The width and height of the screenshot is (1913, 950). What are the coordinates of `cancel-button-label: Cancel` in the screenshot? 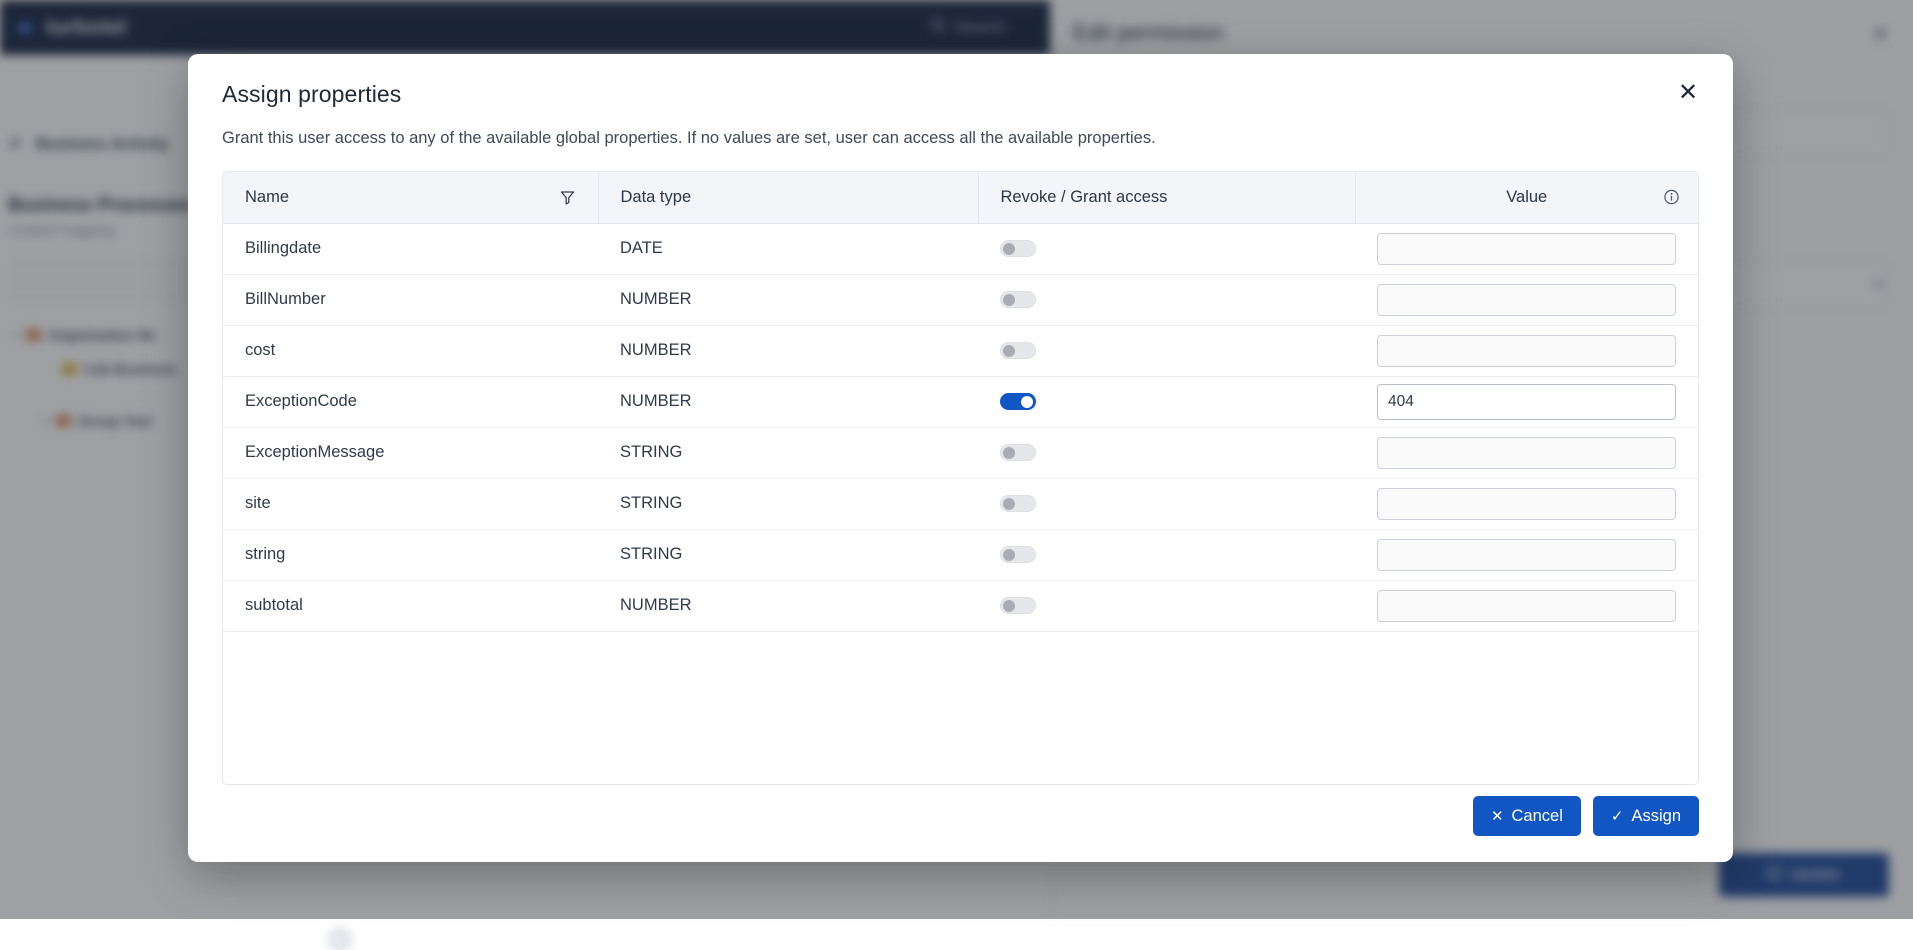 It's located at (1537, 816).